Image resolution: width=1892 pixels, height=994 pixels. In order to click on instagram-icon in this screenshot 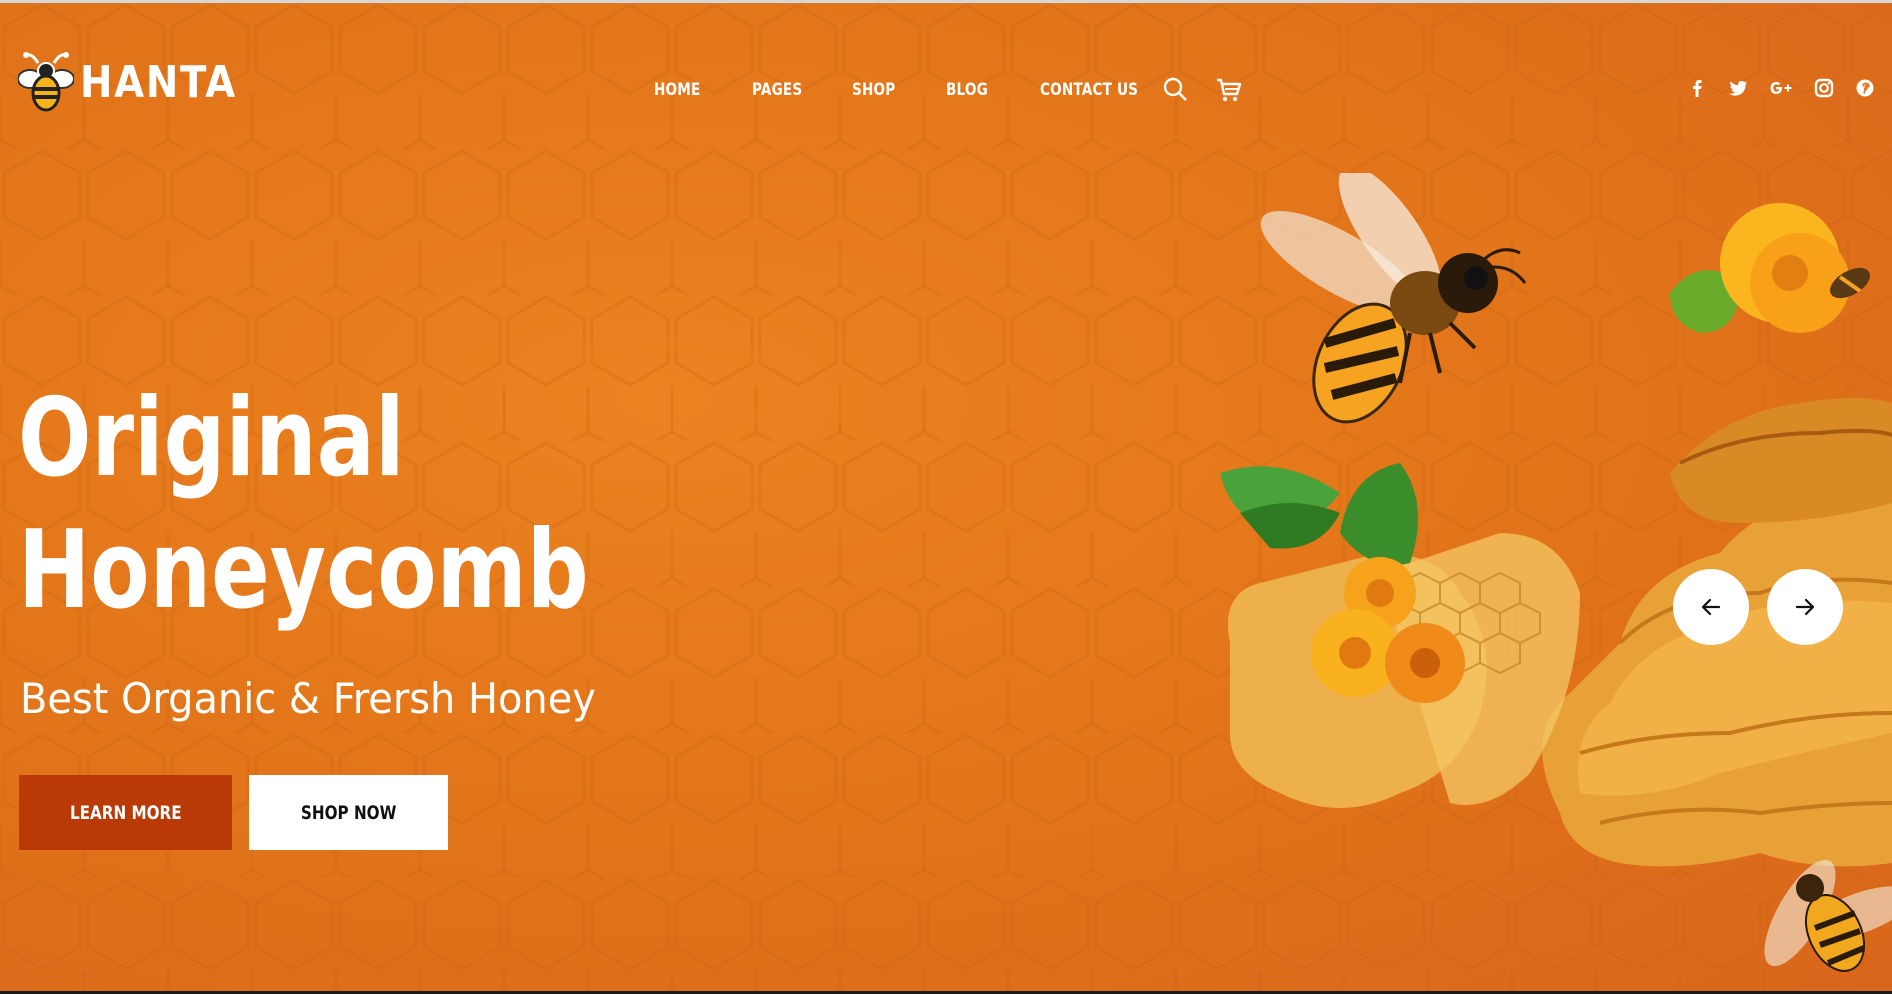, I will do `click(1824, 88)`.